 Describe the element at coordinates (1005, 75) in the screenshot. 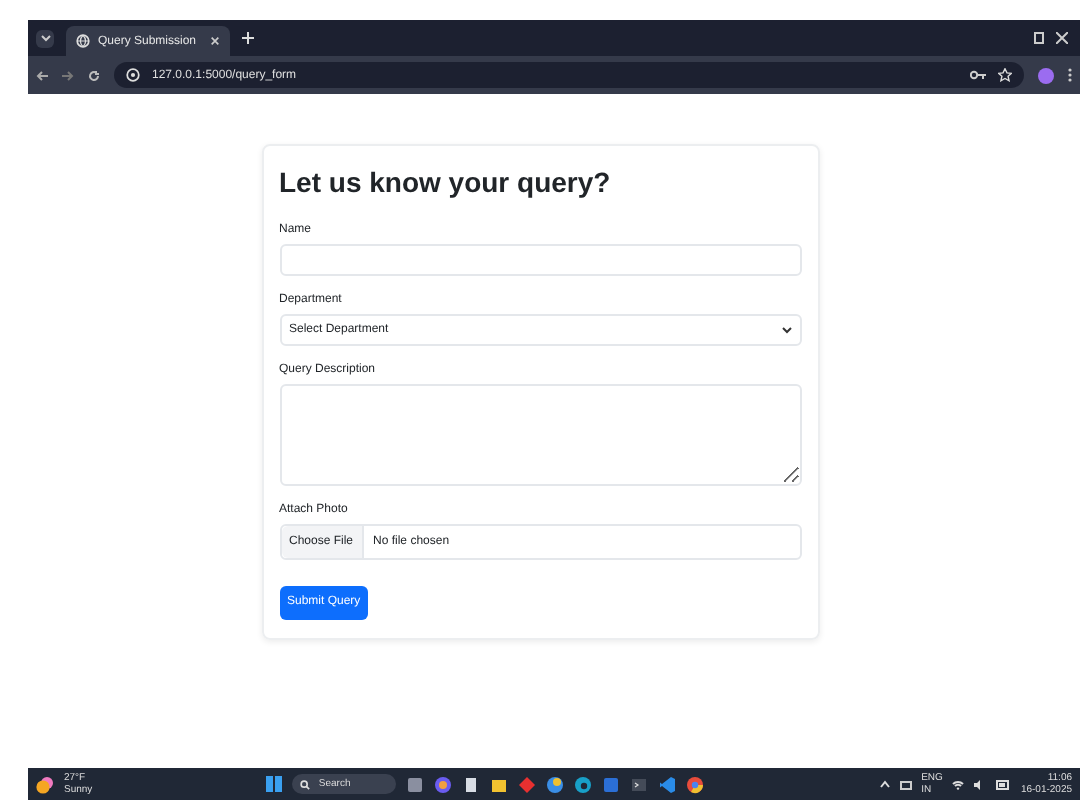

I see `star-icon` at that location.